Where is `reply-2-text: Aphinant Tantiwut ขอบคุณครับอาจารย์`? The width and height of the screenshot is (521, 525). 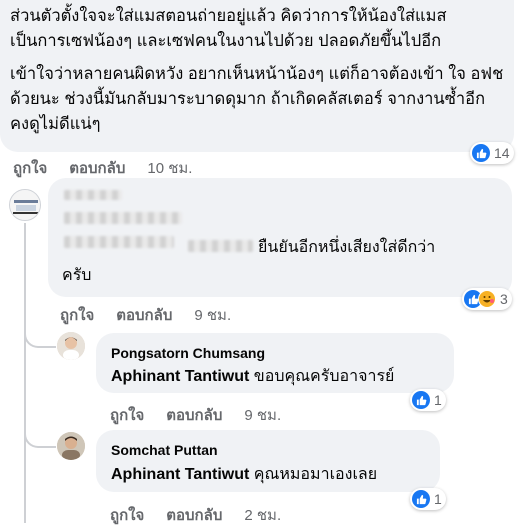 reply-2-text: Aphinant Tantiwut ขอบคุณครับอาจารย์ is located at coordinates (252, 377).